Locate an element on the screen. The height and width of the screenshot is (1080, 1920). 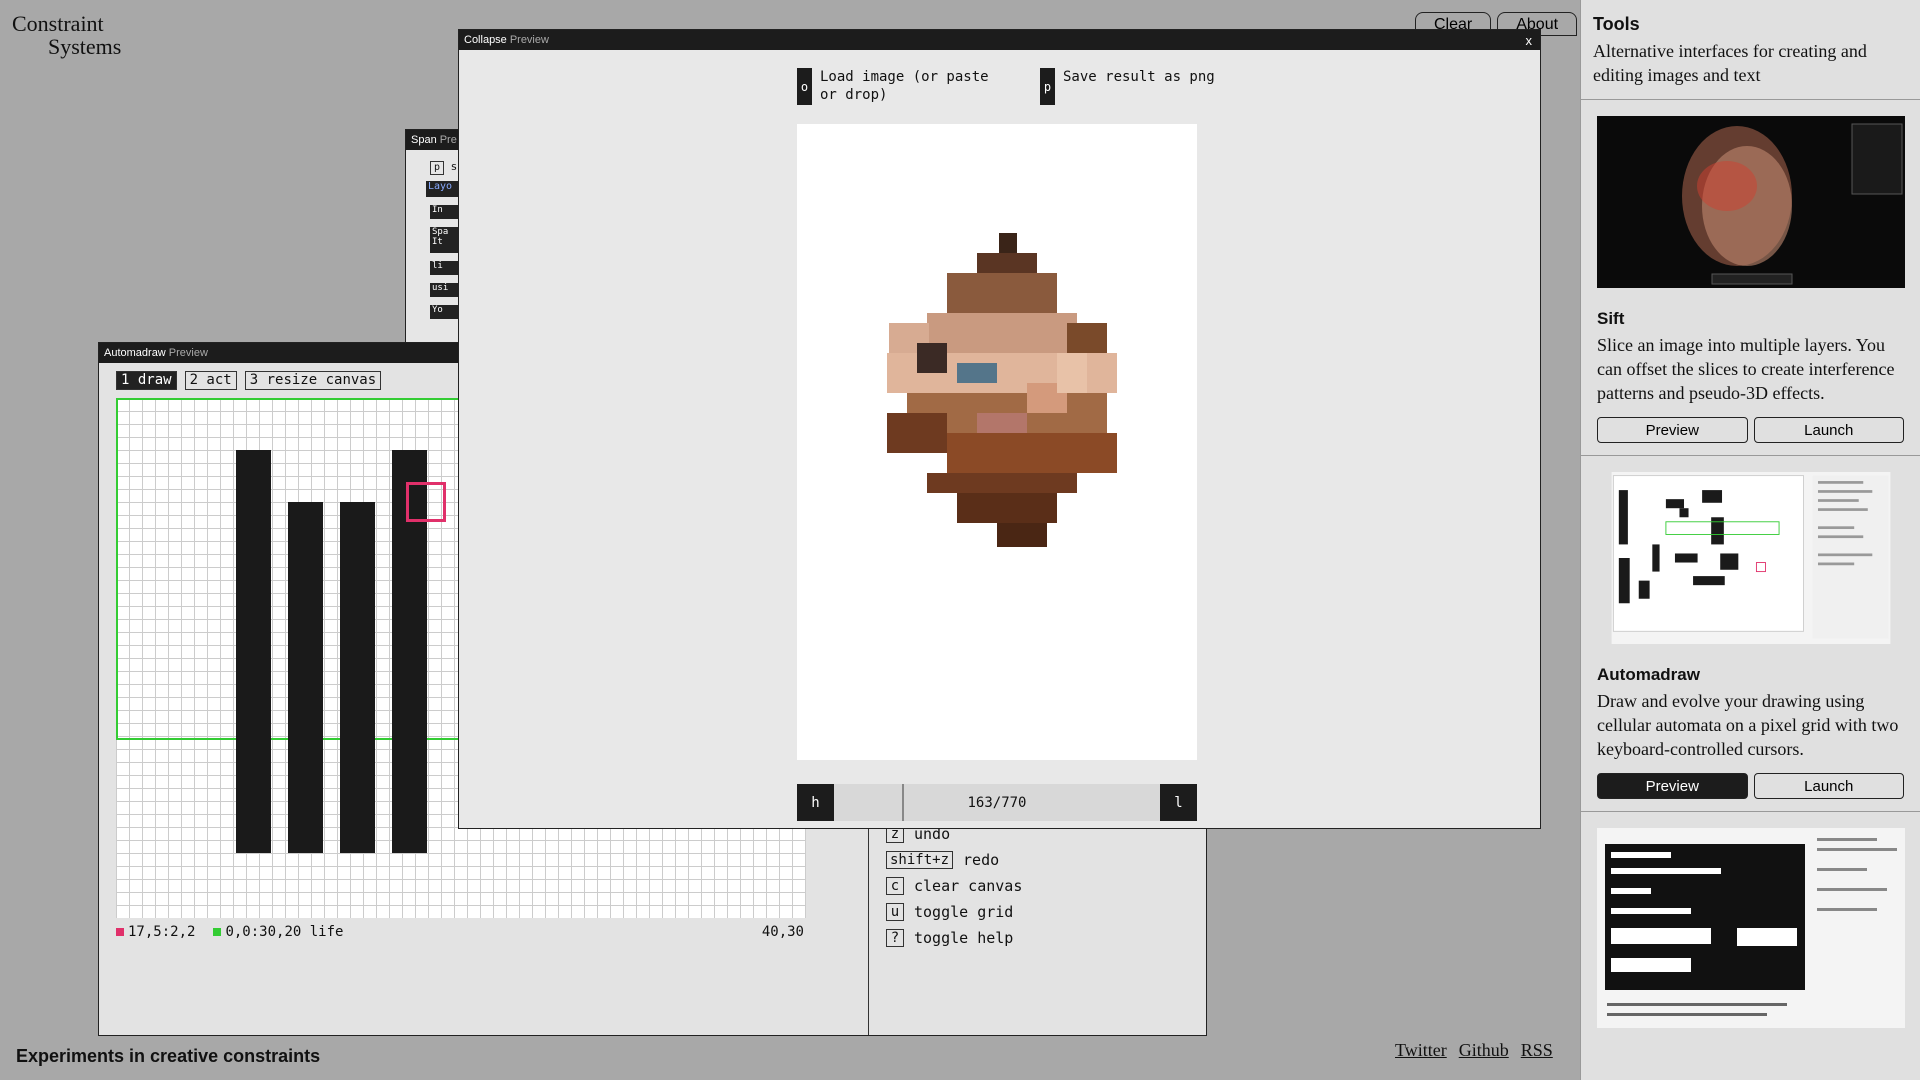
span-body: p s Layo In Spa It li usi Yo is located at coordinates (435, 234).